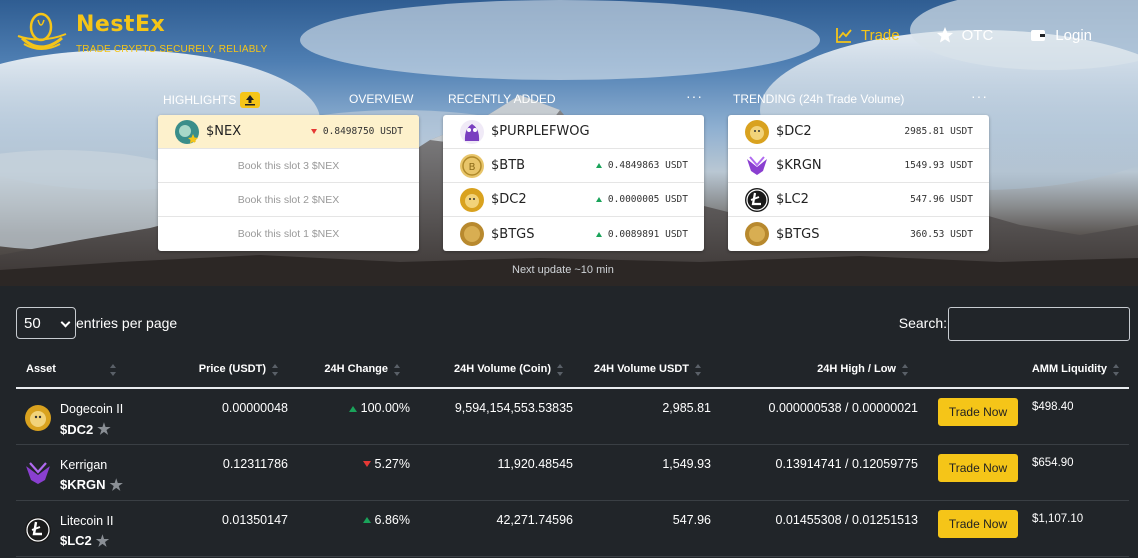 Image resolution: width=1138 pixels, height=558 pixels. What do you see at coordinates (349, 416) in the screenshot?
I see `change-cell: 100.00%` at bounding box center [349, 416].